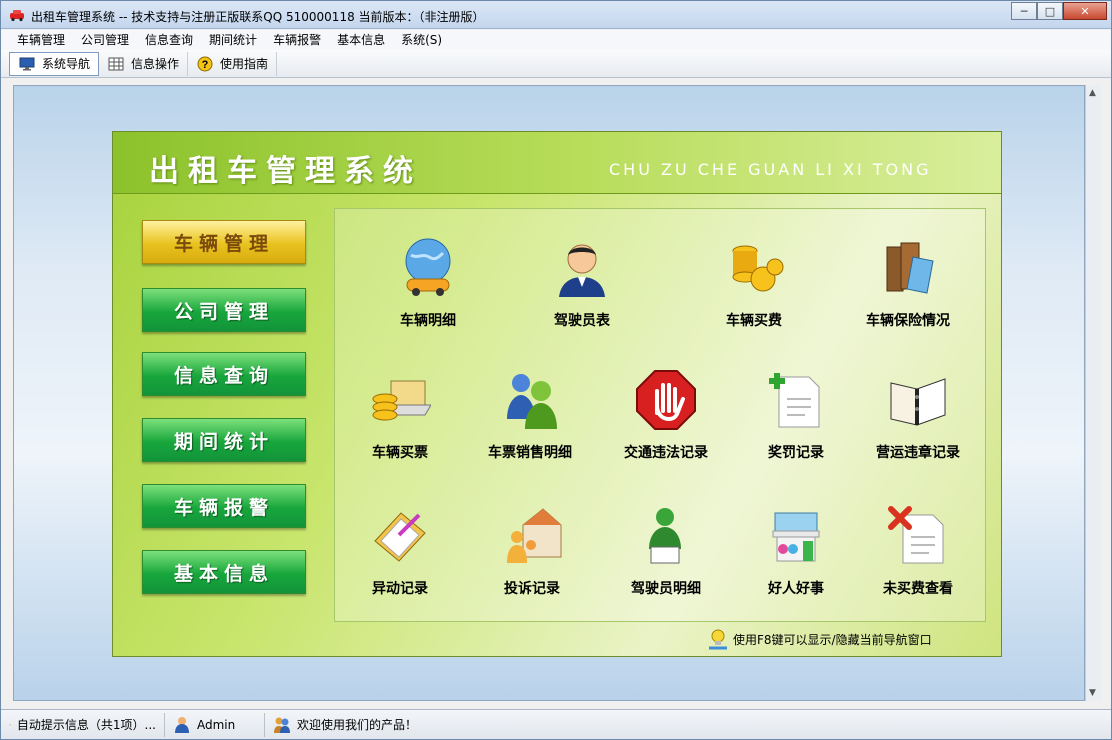  What do you see at coordinates (421, 40) in the screenshot?
I see `menu-system: 系统(S)` at bounding box center [421, 40].